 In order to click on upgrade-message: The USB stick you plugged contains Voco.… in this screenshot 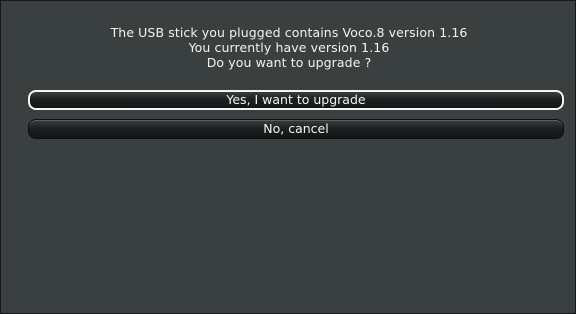, I will do `click(288, 47)`.